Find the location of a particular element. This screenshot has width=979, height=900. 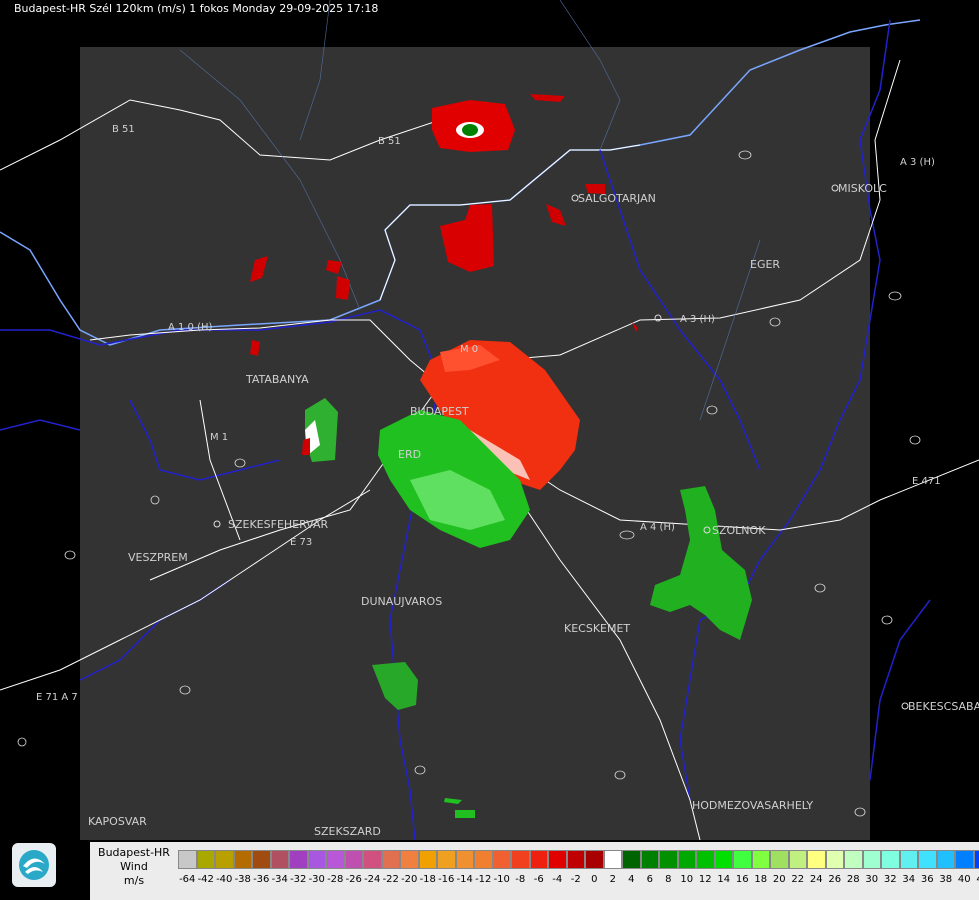

legend-tick-label: 12 is located at coordinates (705, 879).